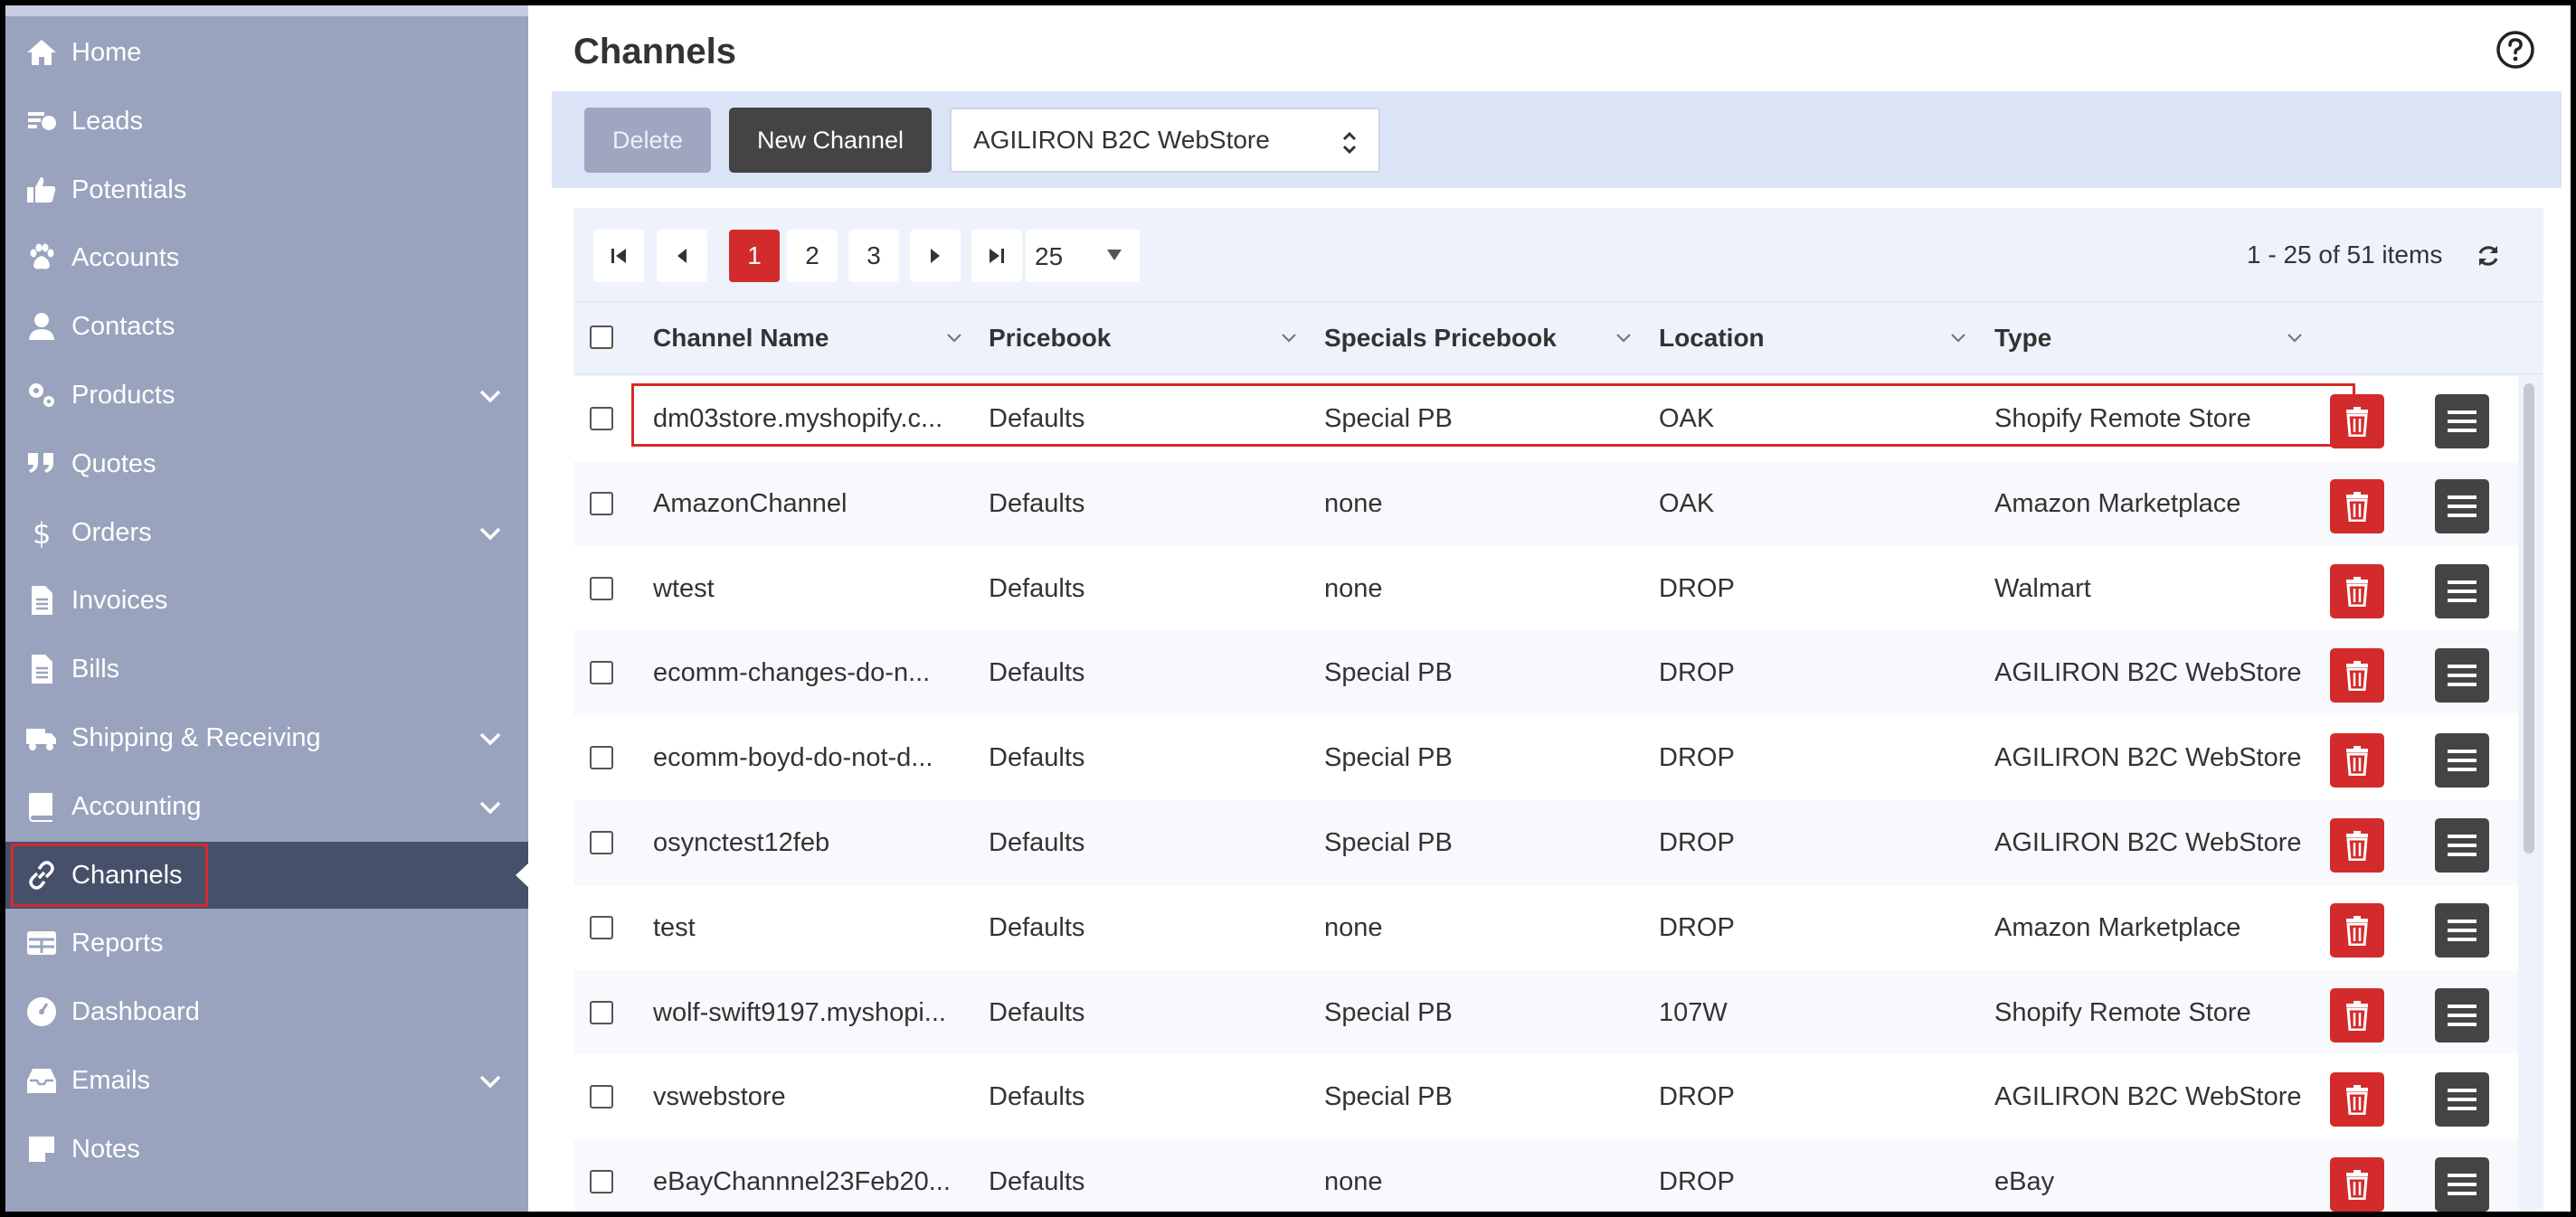 This screenshot has height=1217, width=2576. Describe the element at coordinates (813, 256) in the screenshot. I see `page-2-button: 2` at that location.